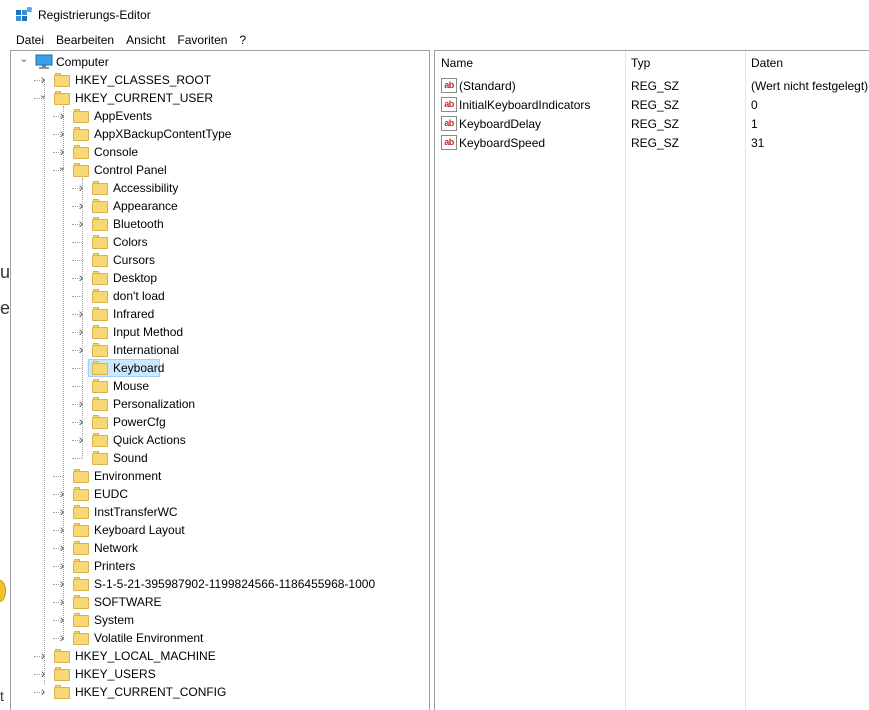 This screenshot has width=869, height=710. What do you see at coordinates (220, 530) in the screenshot?
I see `tree-node: › Keyboard Layout` at bounding box center [220, 530].